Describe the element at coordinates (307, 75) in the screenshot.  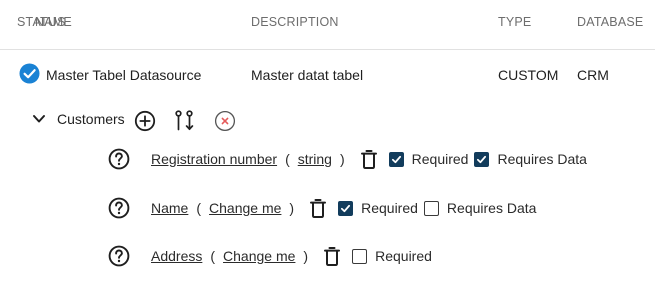
I see `datasource-description: Master datat tabel` at that location.